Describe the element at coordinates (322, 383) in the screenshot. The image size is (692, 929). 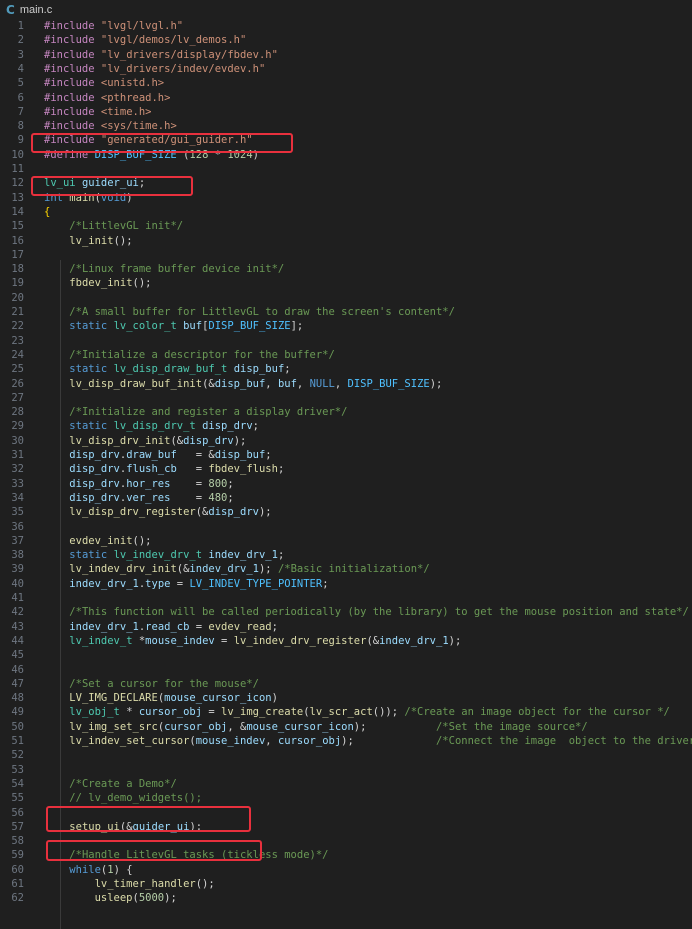
I see `code-token: NULL` at that location.